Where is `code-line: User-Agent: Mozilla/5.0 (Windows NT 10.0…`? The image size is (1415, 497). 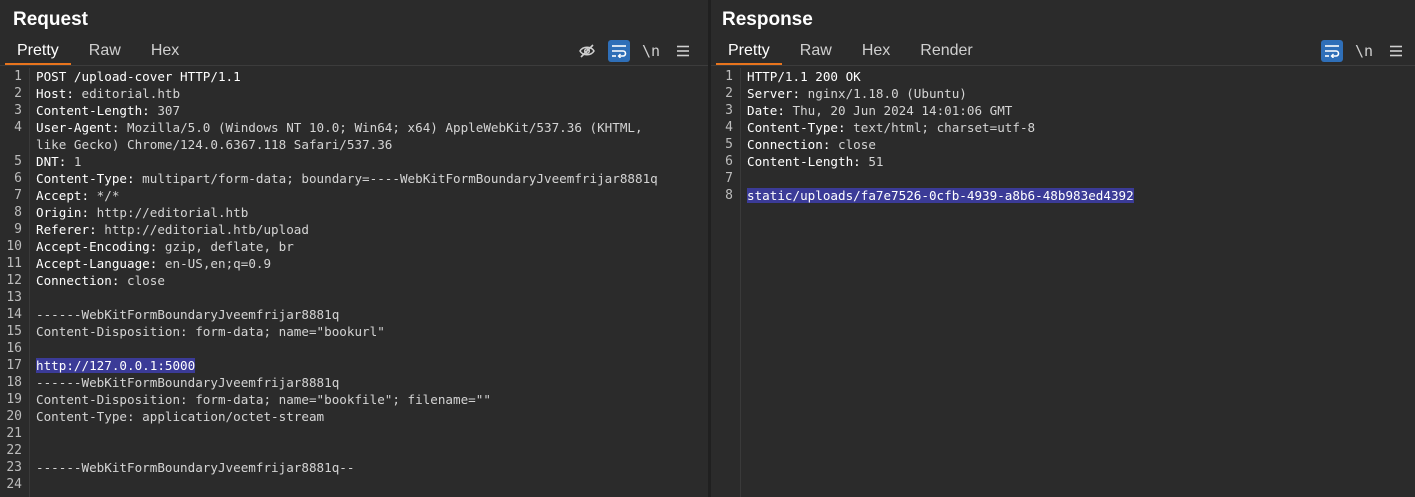 code-line: User-Agent: Mozilla/5.0 (Windows NT 10.0… is located at coordinates (372, 127).